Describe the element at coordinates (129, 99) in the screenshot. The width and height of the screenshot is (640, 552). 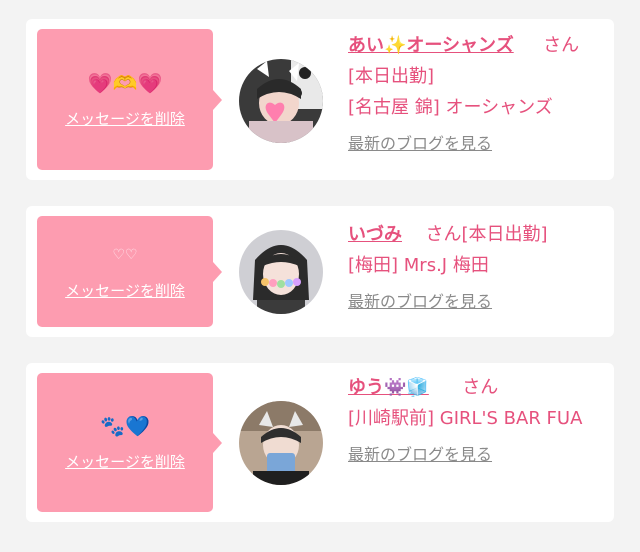
I see `message-bubble: 💗🫶💗 メッセージを削除` at that location.